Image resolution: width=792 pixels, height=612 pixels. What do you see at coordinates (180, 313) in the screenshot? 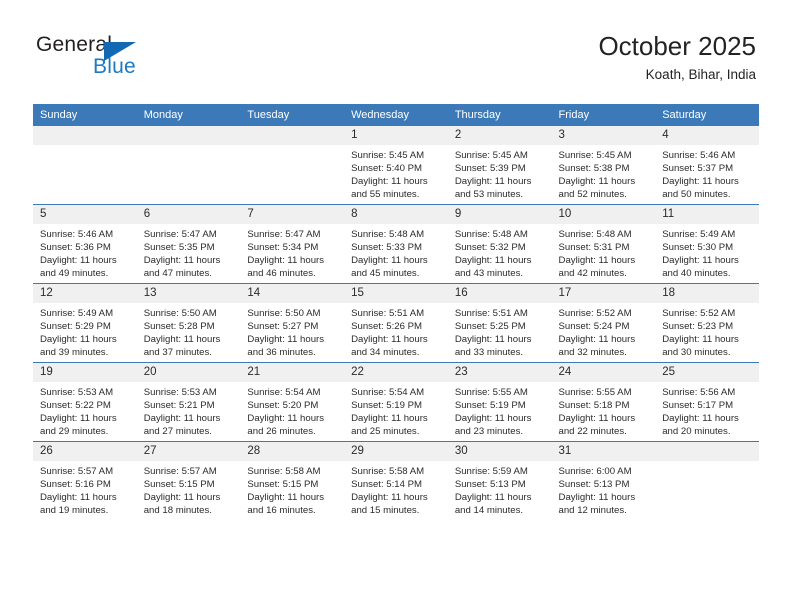
I see `day-sunrise-text: Sunrise: 5:50 AM` at bounding box center [180, 313].